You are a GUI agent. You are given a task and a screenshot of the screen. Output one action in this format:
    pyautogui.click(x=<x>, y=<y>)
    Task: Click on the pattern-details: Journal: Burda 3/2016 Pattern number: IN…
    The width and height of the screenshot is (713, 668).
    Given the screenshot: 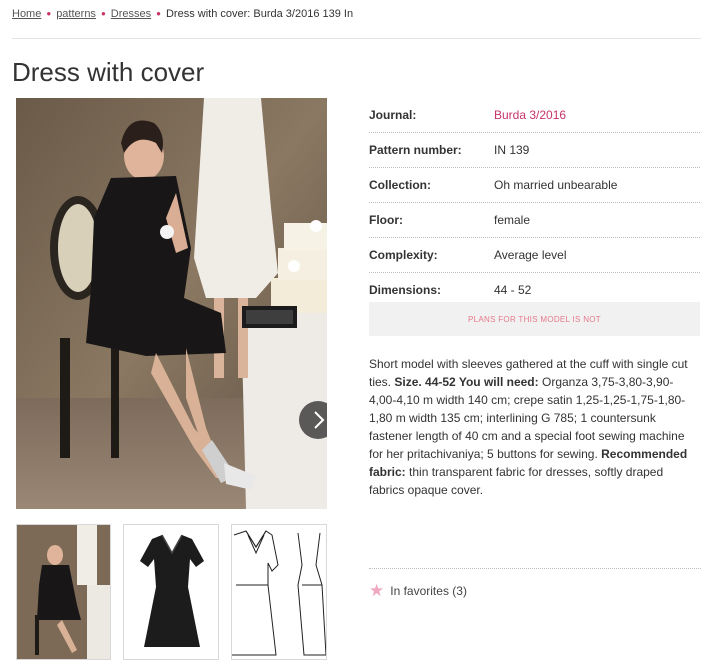 What is the action you would take?
    pyautogui.click(x=534, y=203)
    